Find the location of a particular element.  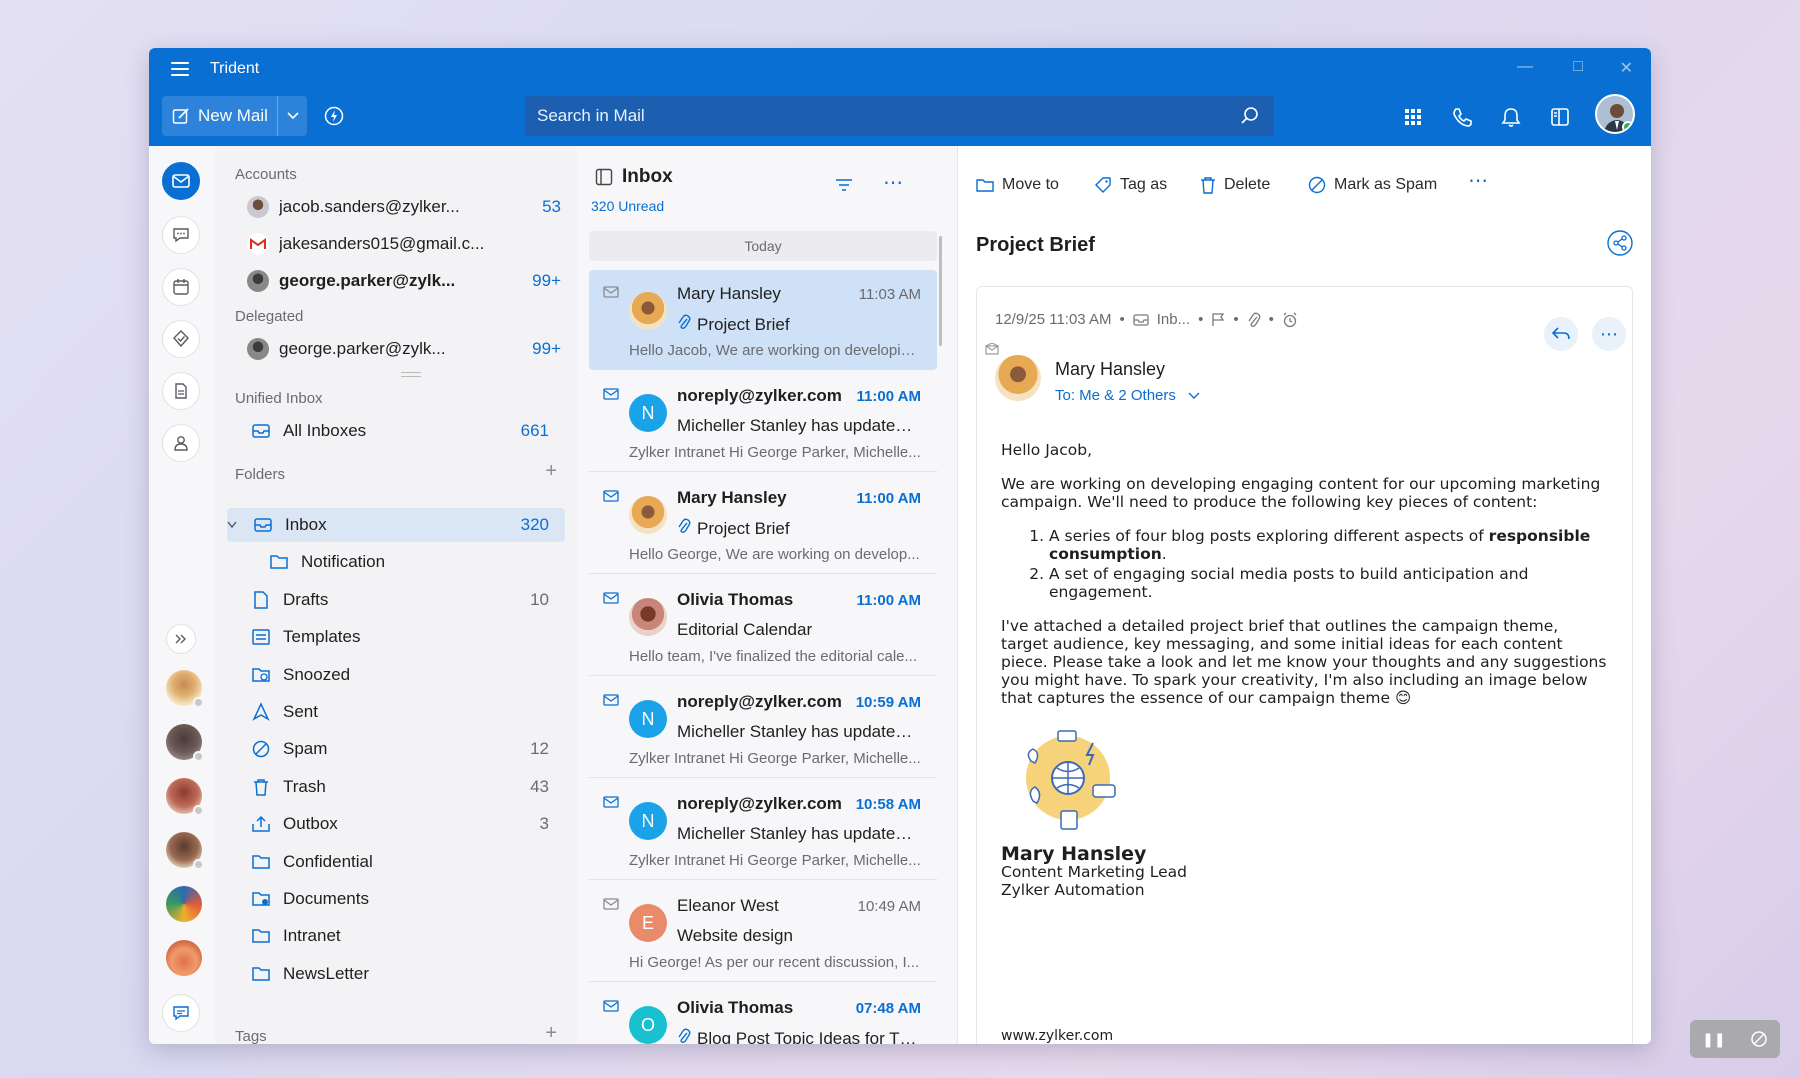

folder-count: 10 is located at coordinates (539, 599).